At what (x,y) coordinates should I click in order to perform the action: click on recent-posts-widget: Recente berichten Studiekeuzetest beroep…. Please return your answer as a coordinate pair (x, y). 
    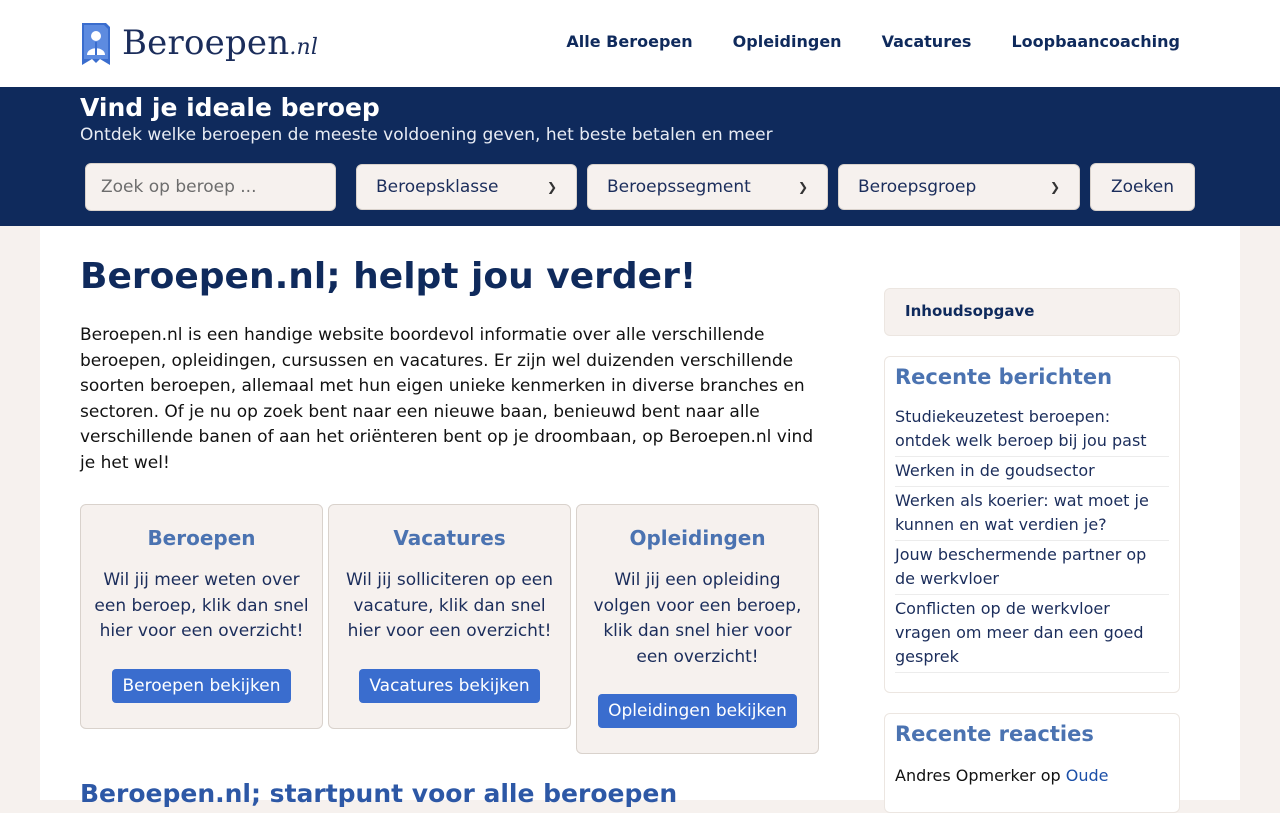
    Looking at the image, I should click on (1032, 524).